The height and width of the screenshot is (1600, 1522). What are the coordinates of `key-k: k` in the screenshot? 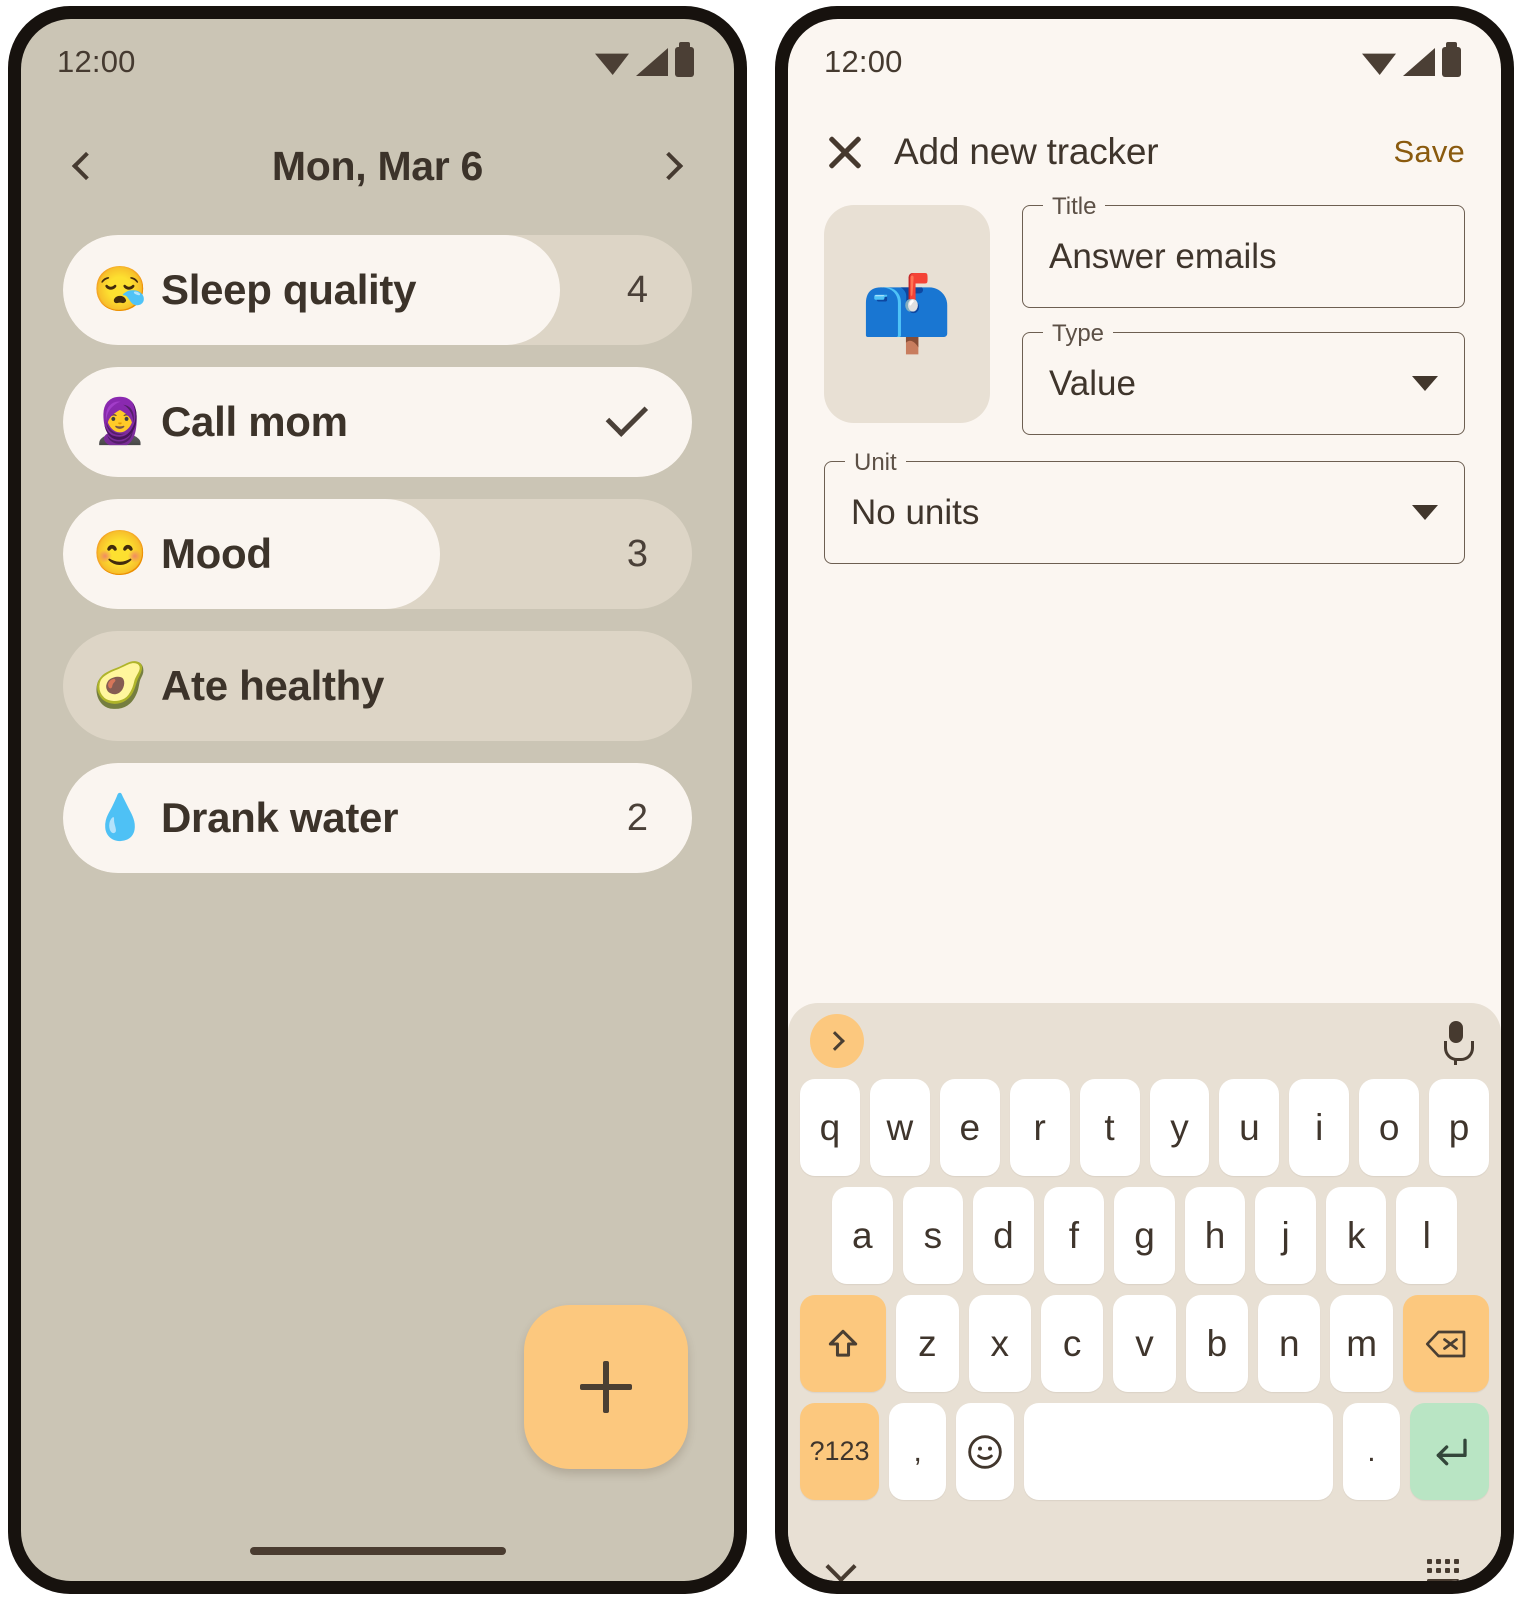 It's located at (1356, 1235).